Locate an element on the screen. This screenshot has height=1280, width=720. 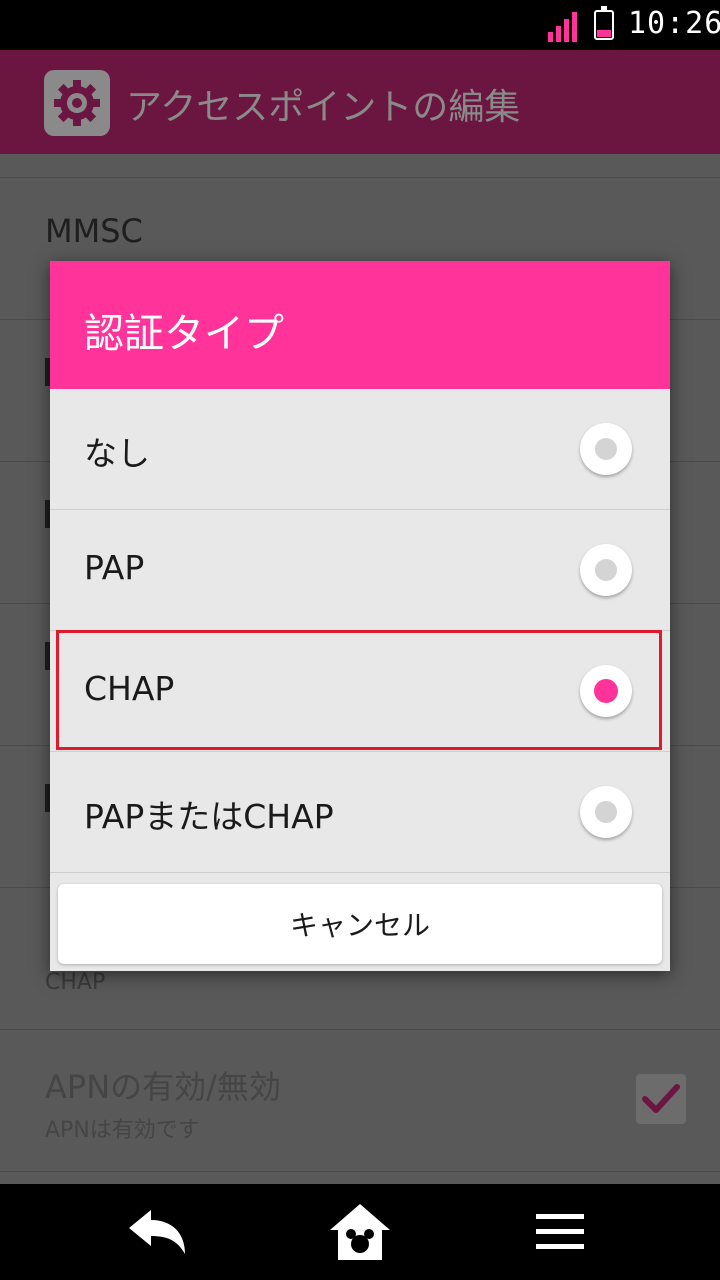
setting-mmsc-title: MMSC is located at coordinates (94, 231).